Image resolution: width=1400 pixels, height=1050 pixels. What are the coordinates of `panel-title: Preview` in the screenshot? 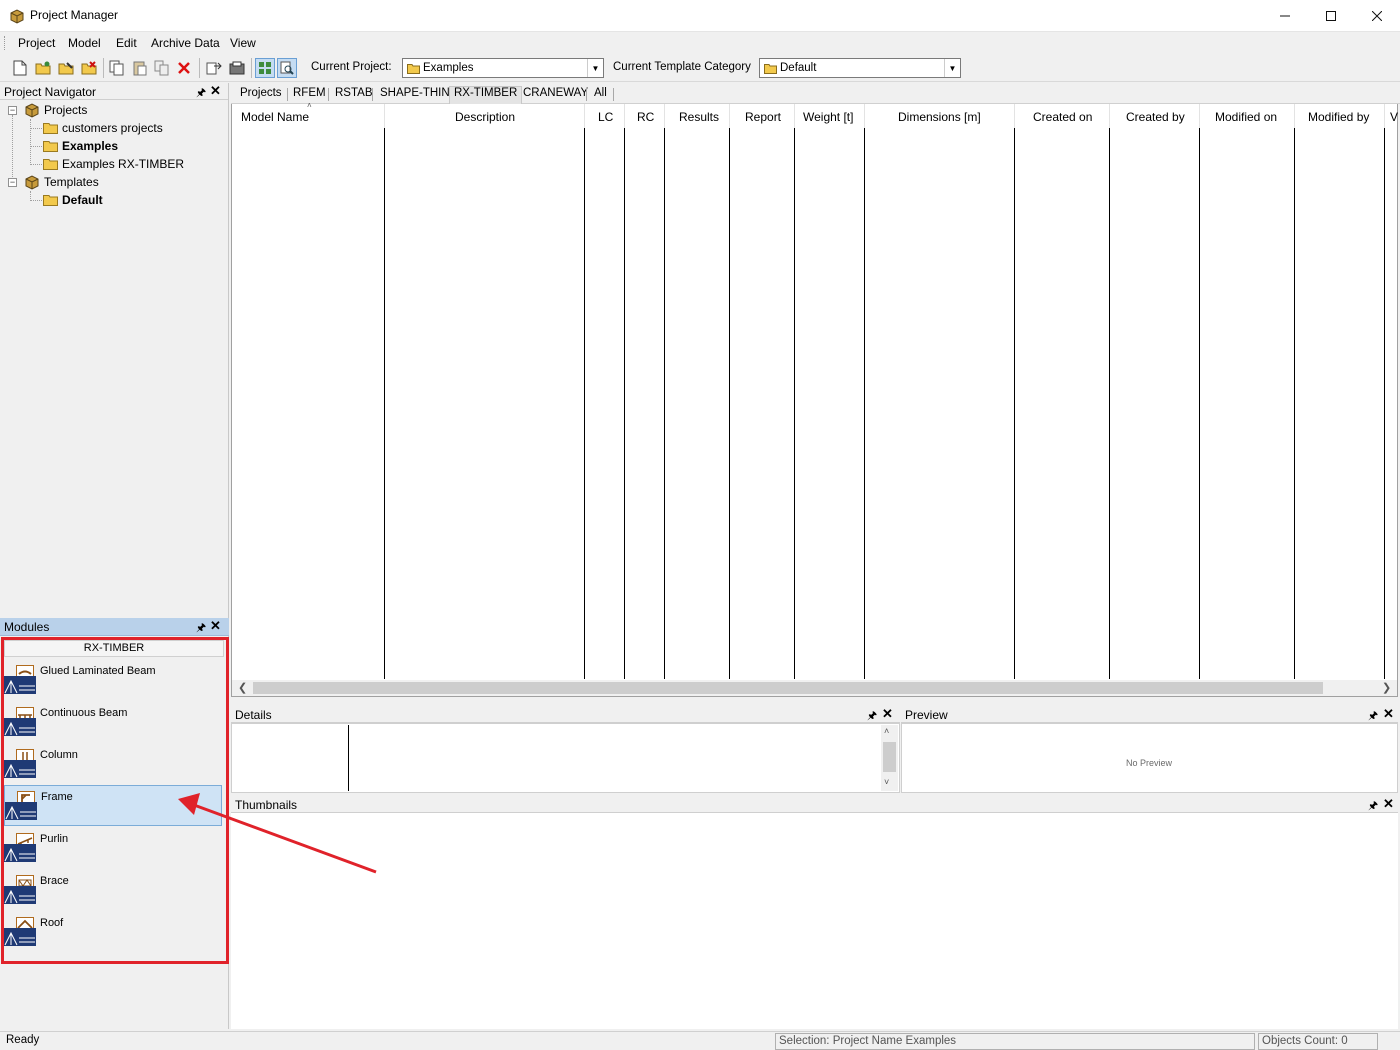 It's located at (926, 715).